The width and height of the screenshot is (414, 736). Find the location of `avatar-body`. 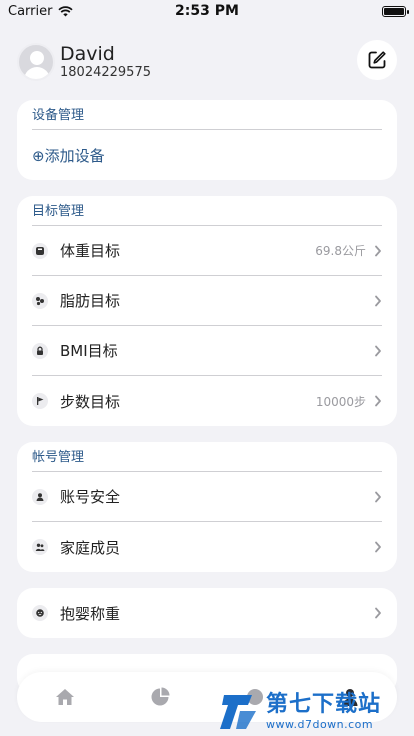

avatar-body is located at coordinates (37, 73).